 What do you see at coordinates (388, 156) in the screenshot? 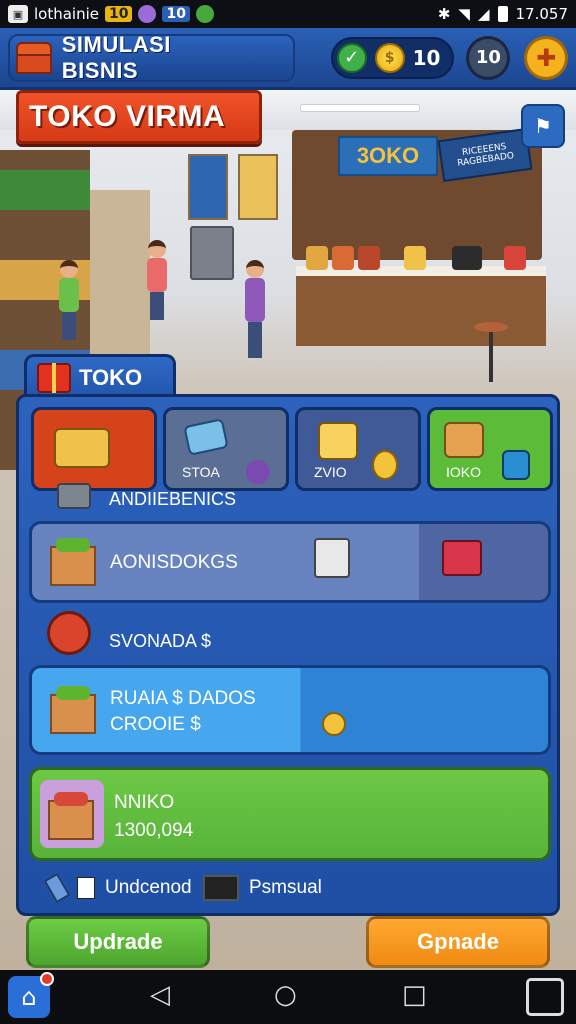
I see `wall-sign: 3OKO` at bounding box center [388, 156].